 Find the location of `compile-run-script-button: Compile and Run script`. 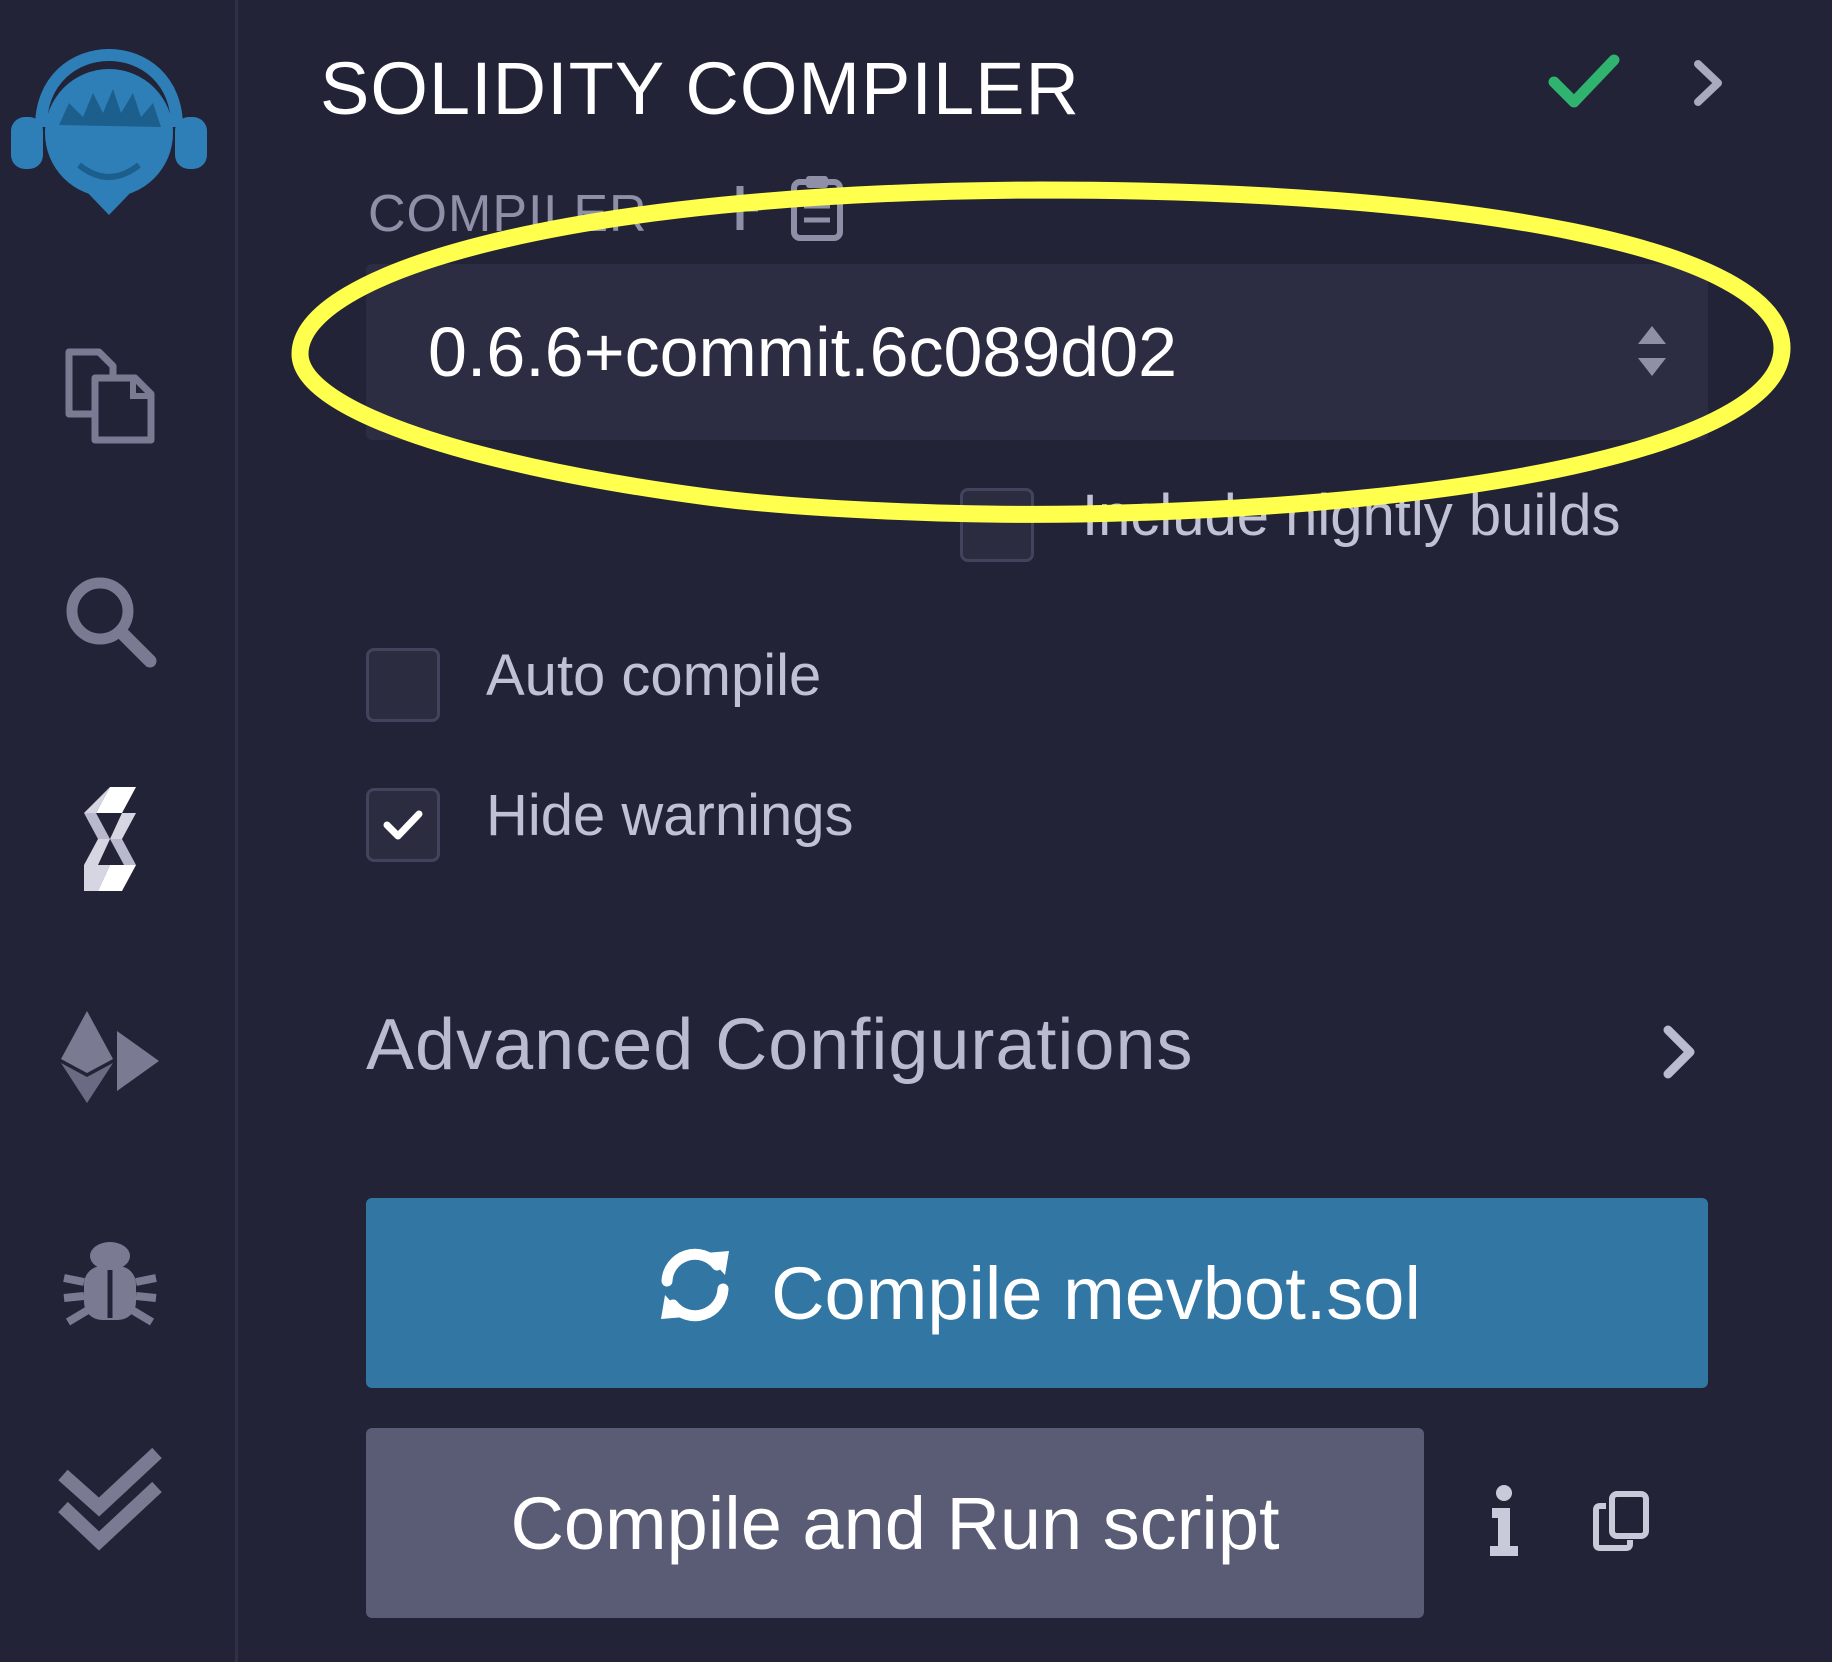

compile-run-script-button: Compile and Run script is located at coordinates (895, 1523).